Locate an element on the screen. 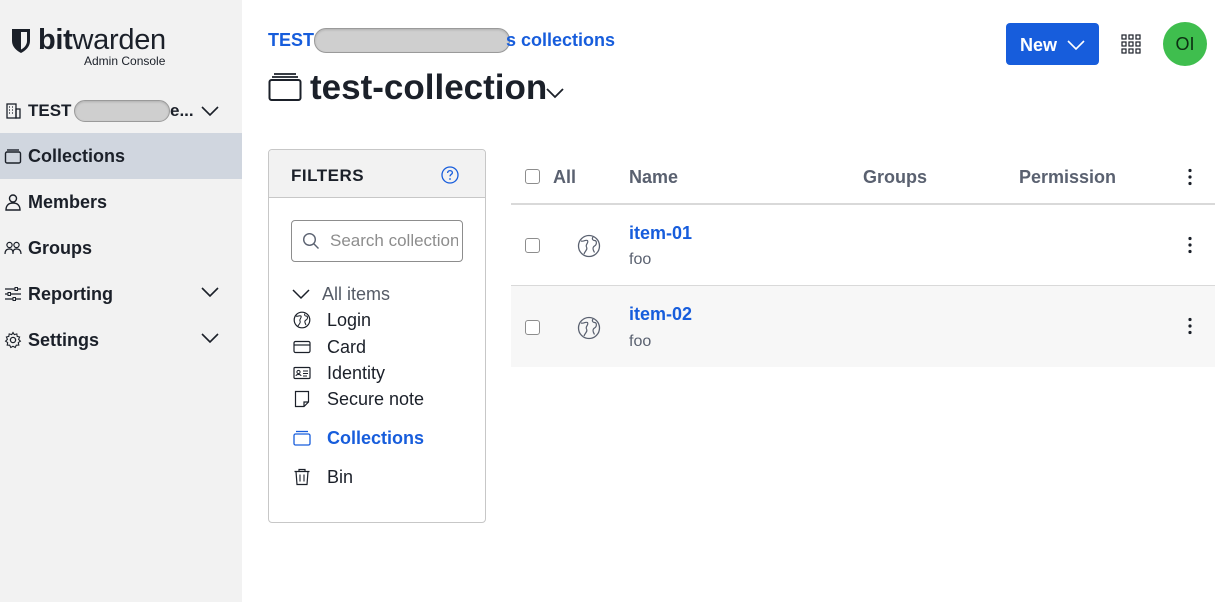 This screenshot has width=1219, height=602. select-all-checkbox is located at coordinates (532, 176).